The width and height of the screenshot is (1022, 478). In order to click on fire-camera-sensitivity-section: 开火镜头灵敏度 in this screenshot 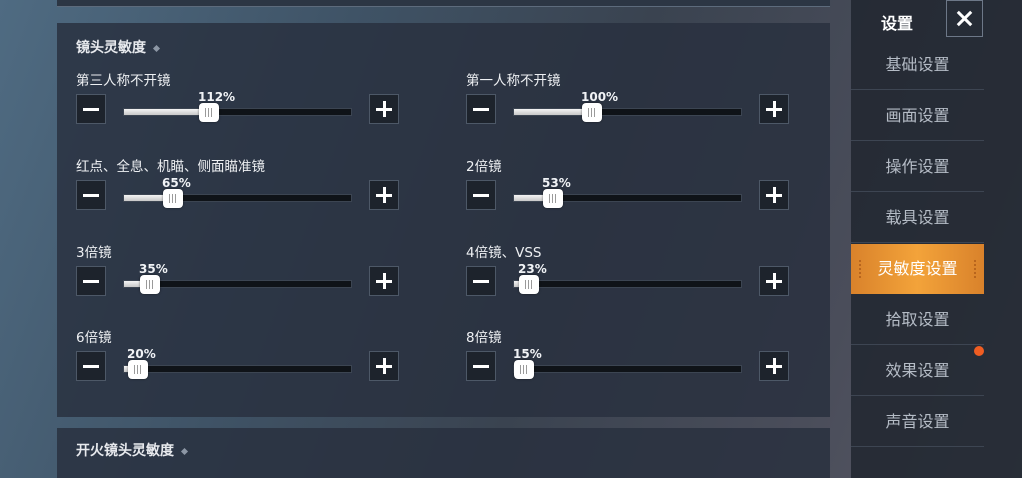, I will do `click(443, 453)`.